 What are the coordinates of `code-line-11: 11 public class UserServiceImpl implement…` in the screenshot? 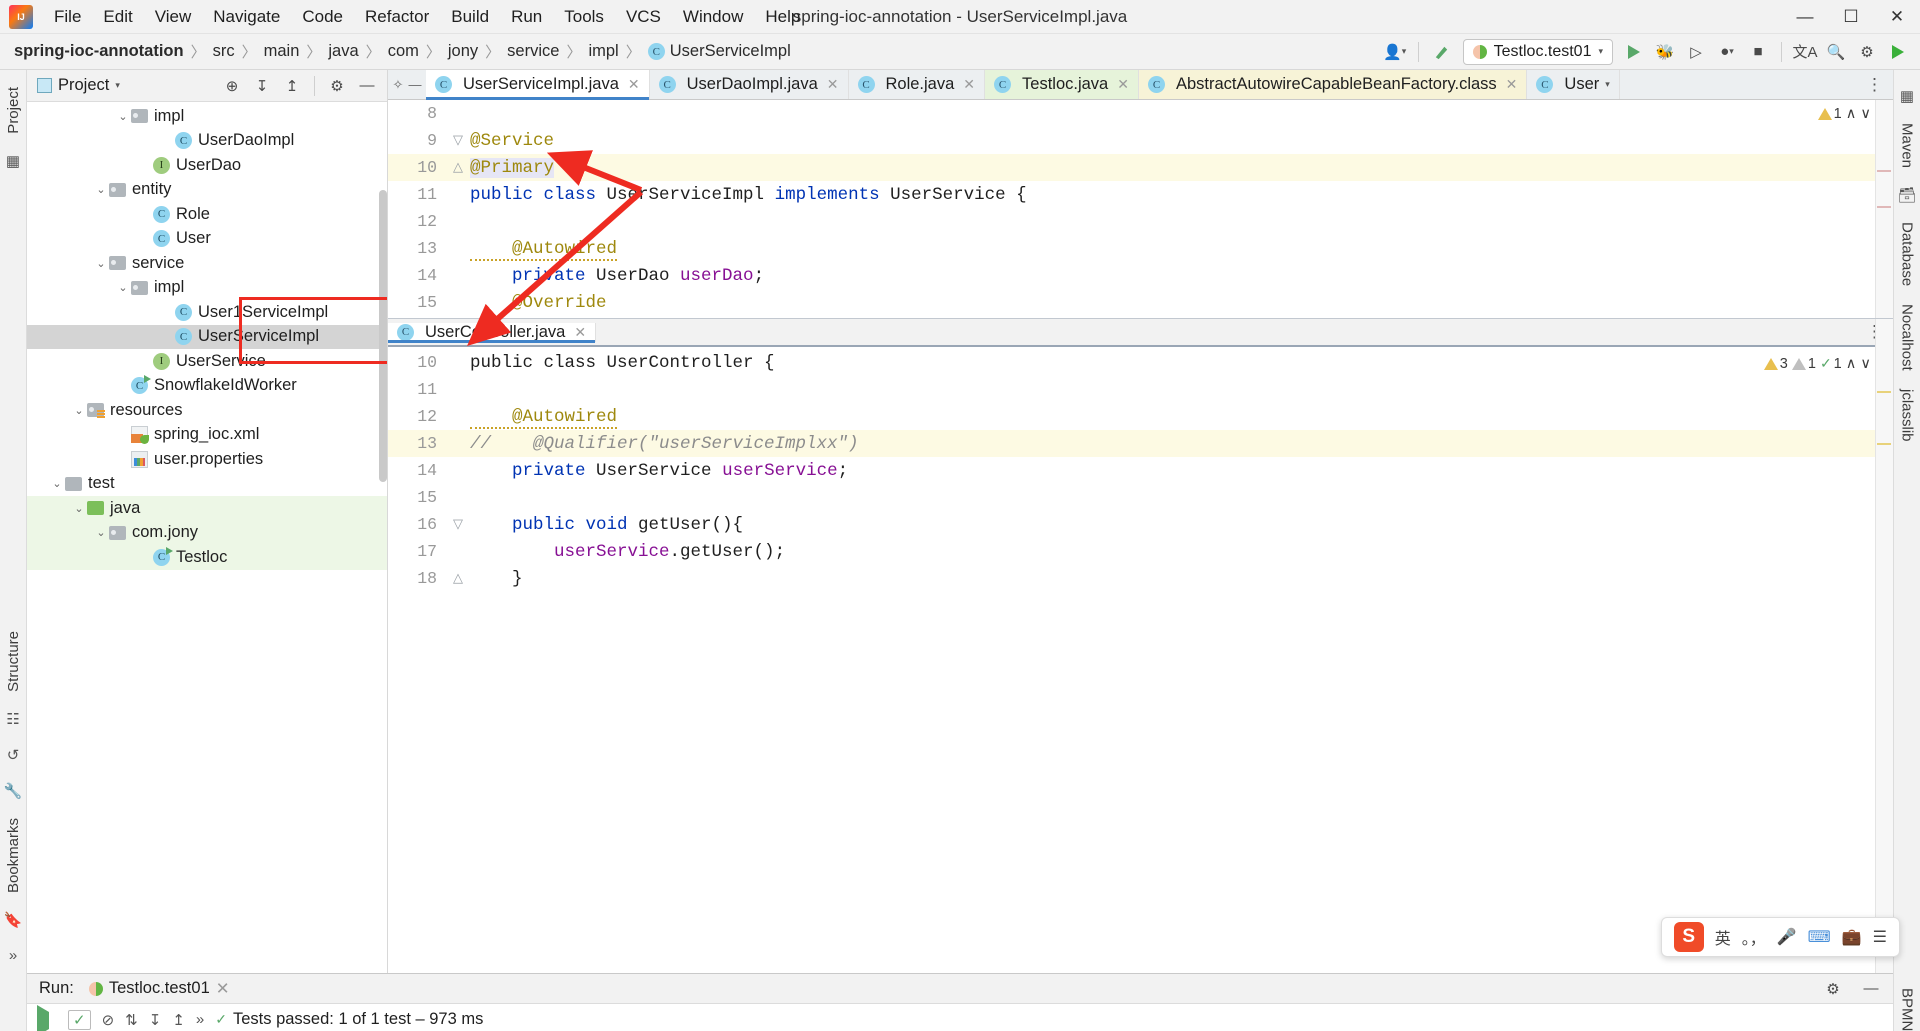 It's located at (1140, 194).